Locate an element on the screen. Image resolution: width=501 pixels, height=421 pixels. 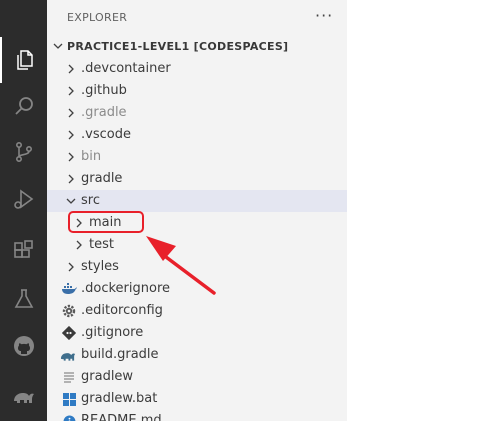
tree-item-label: .gitignore is located at coordinates (112, 332).